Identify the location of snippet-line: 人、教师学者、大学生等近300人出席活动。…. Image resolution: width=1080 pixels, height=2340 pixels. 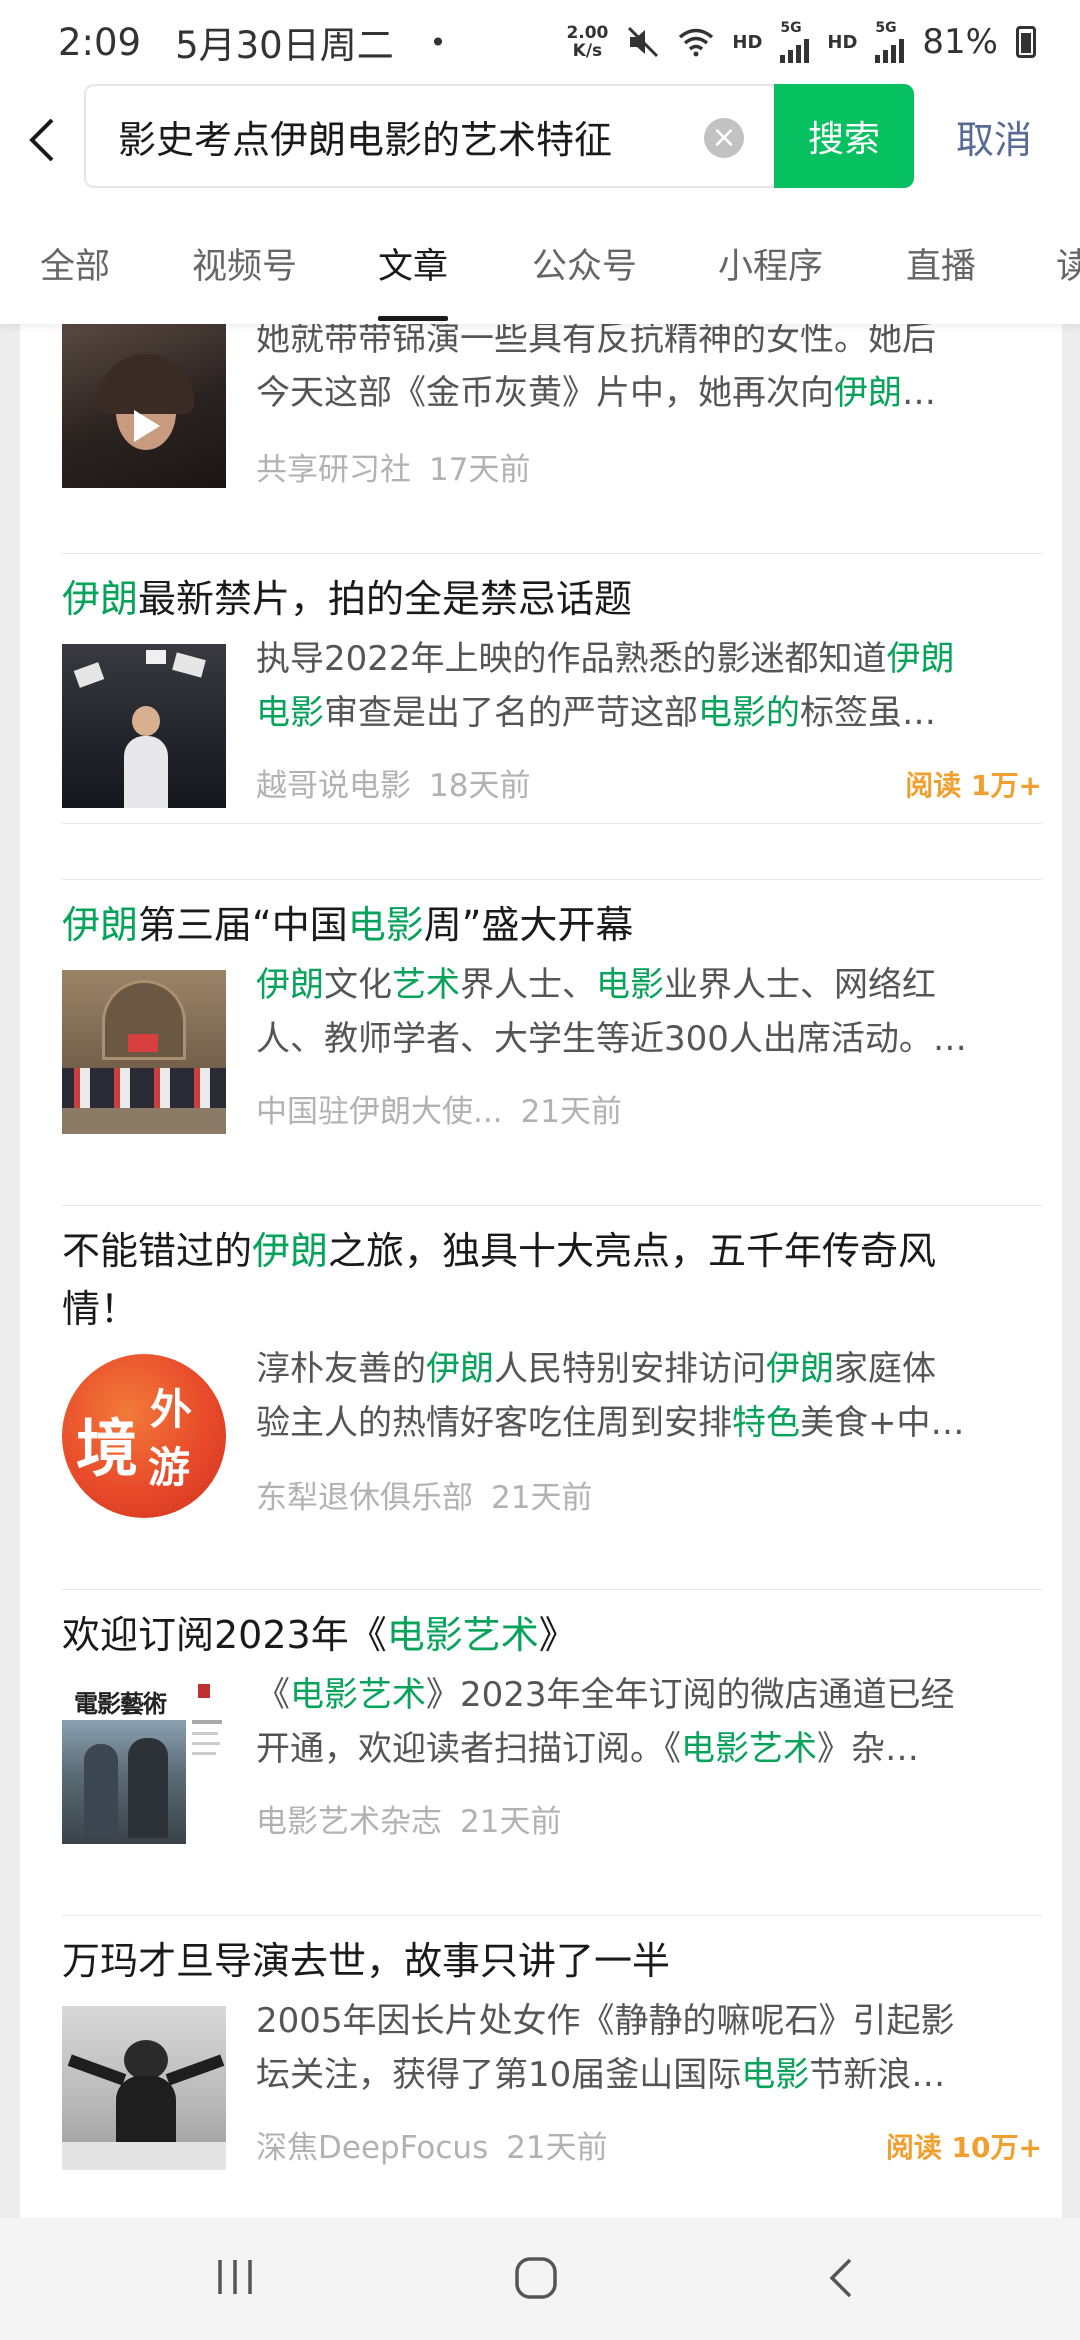
(611, 1039).